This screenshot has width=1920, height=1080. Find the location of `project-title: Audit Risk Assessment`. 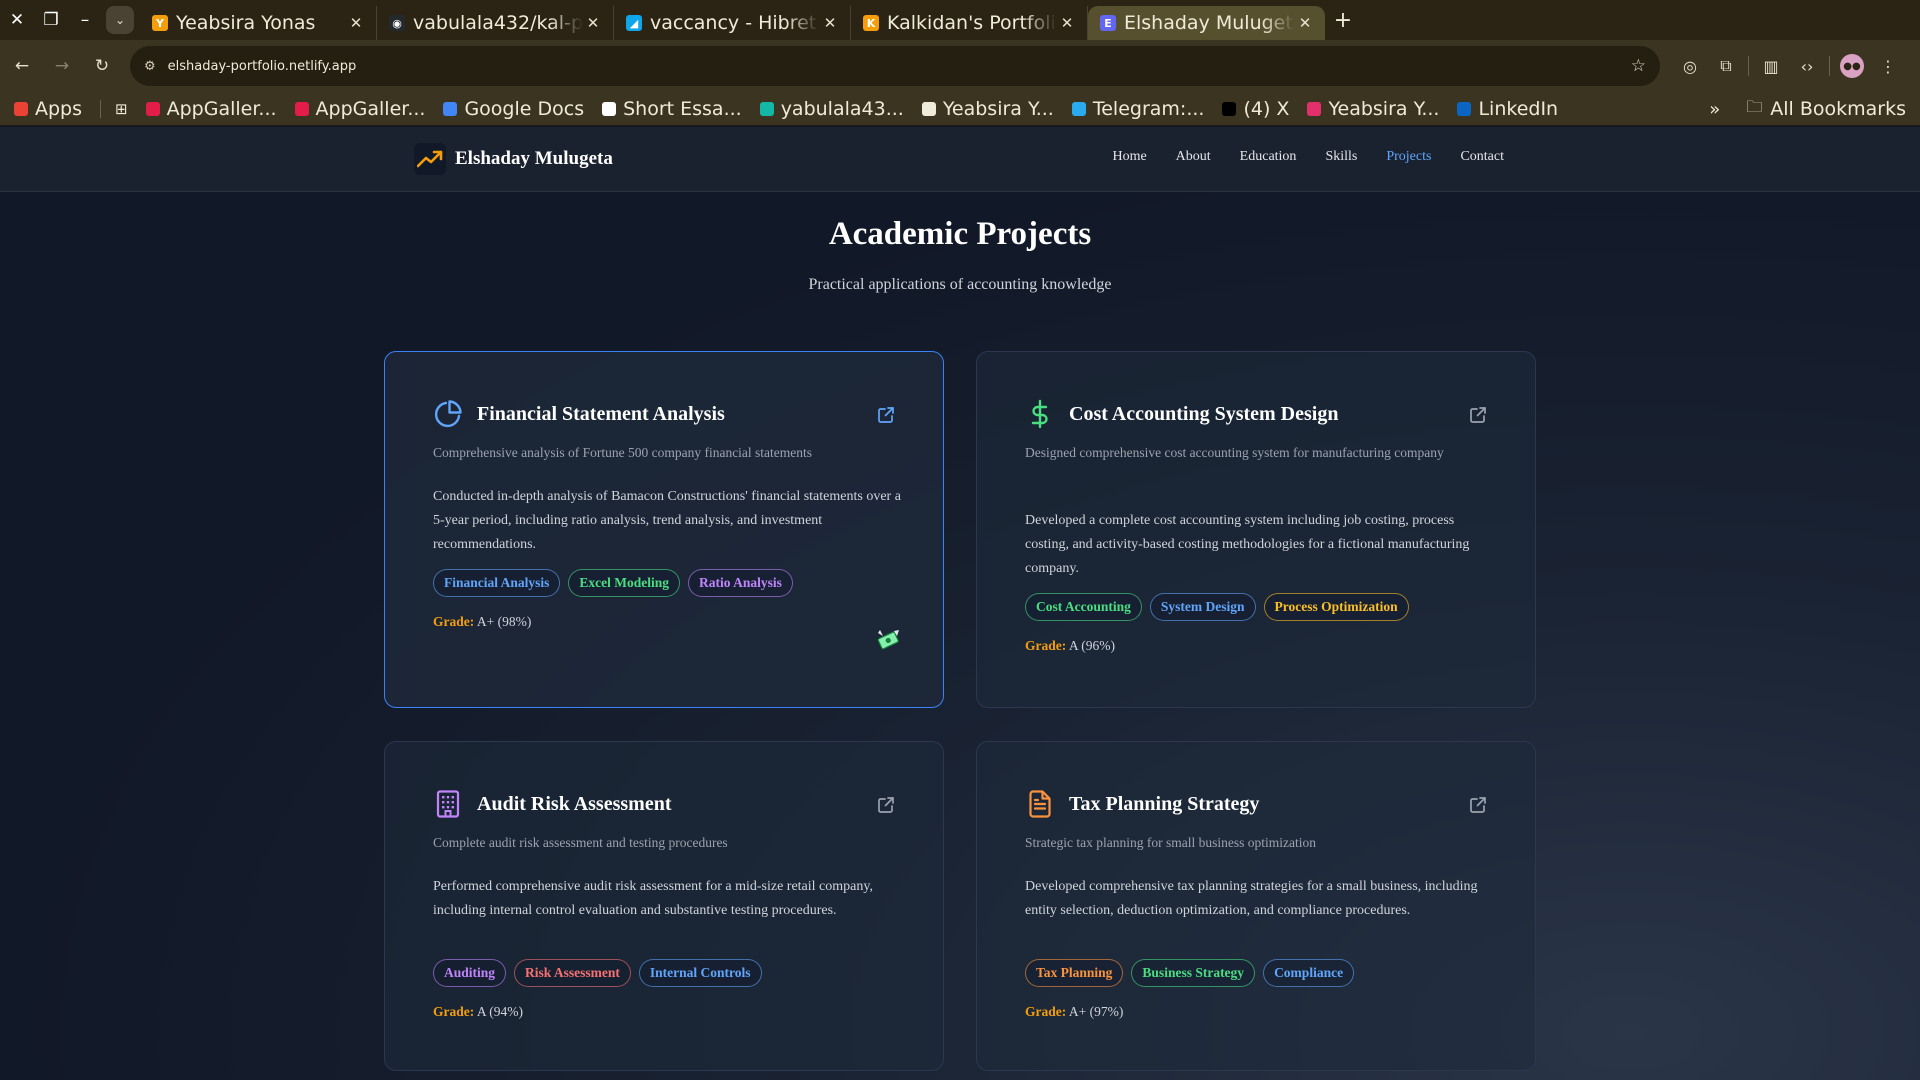

project-title: Audit Risk Assessment is located at coordinates (574, 803).